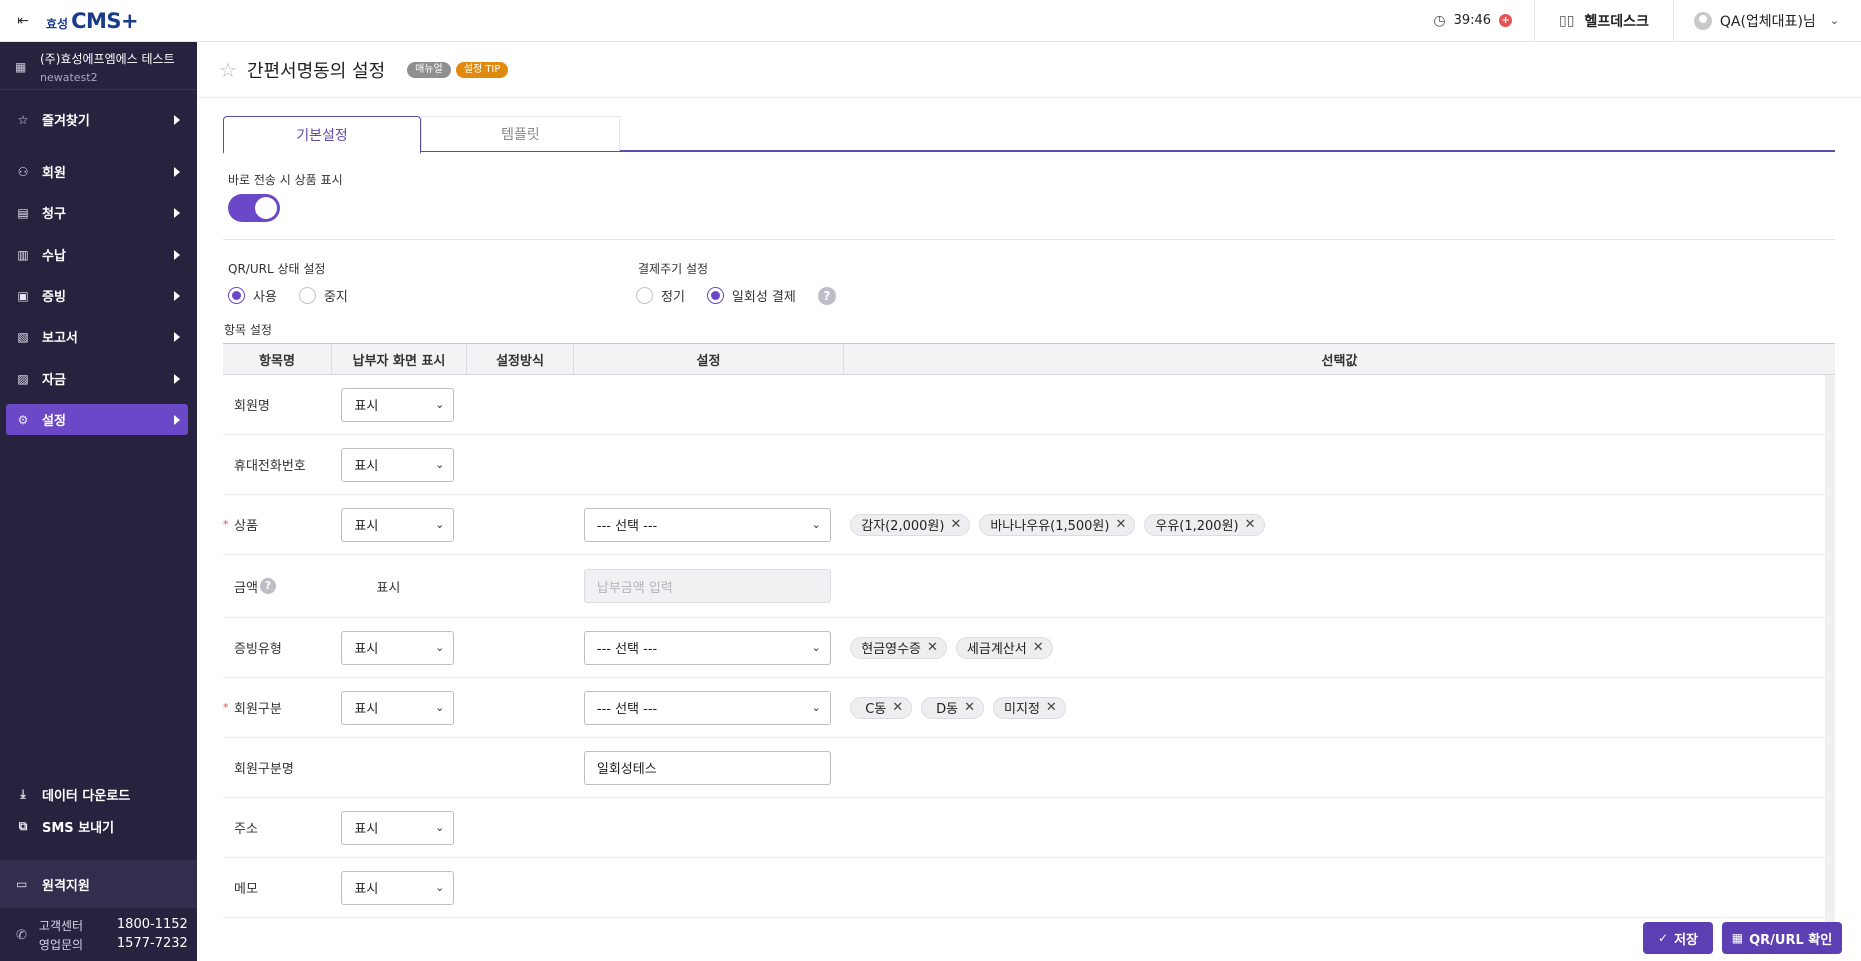 This screenshot has width=1861, height=961. I want to click on page-header: ☆ 간편서명동의 설정 매뉴얼 설정 TIP, so click(1029, 70).